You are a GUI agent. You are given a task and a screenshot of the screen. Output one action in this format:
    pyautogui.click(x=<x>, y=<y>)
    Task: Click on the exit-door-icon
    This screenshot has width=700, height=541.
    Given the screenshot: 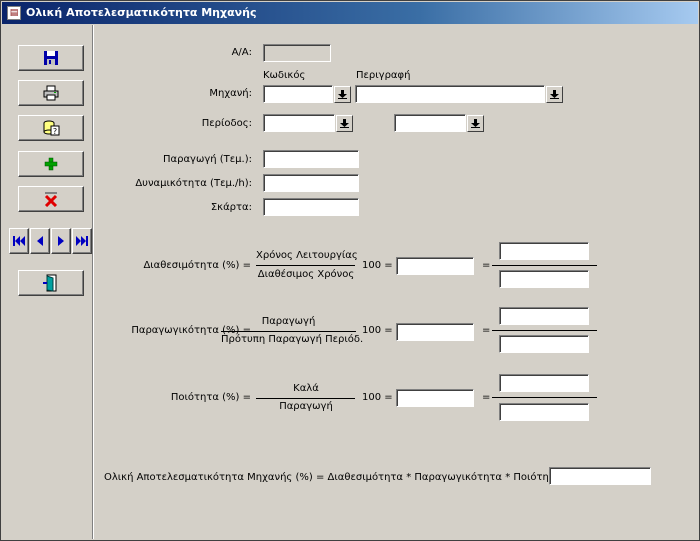 What is the action you would take?
    pyautogui.click(x=50, y=283)
    